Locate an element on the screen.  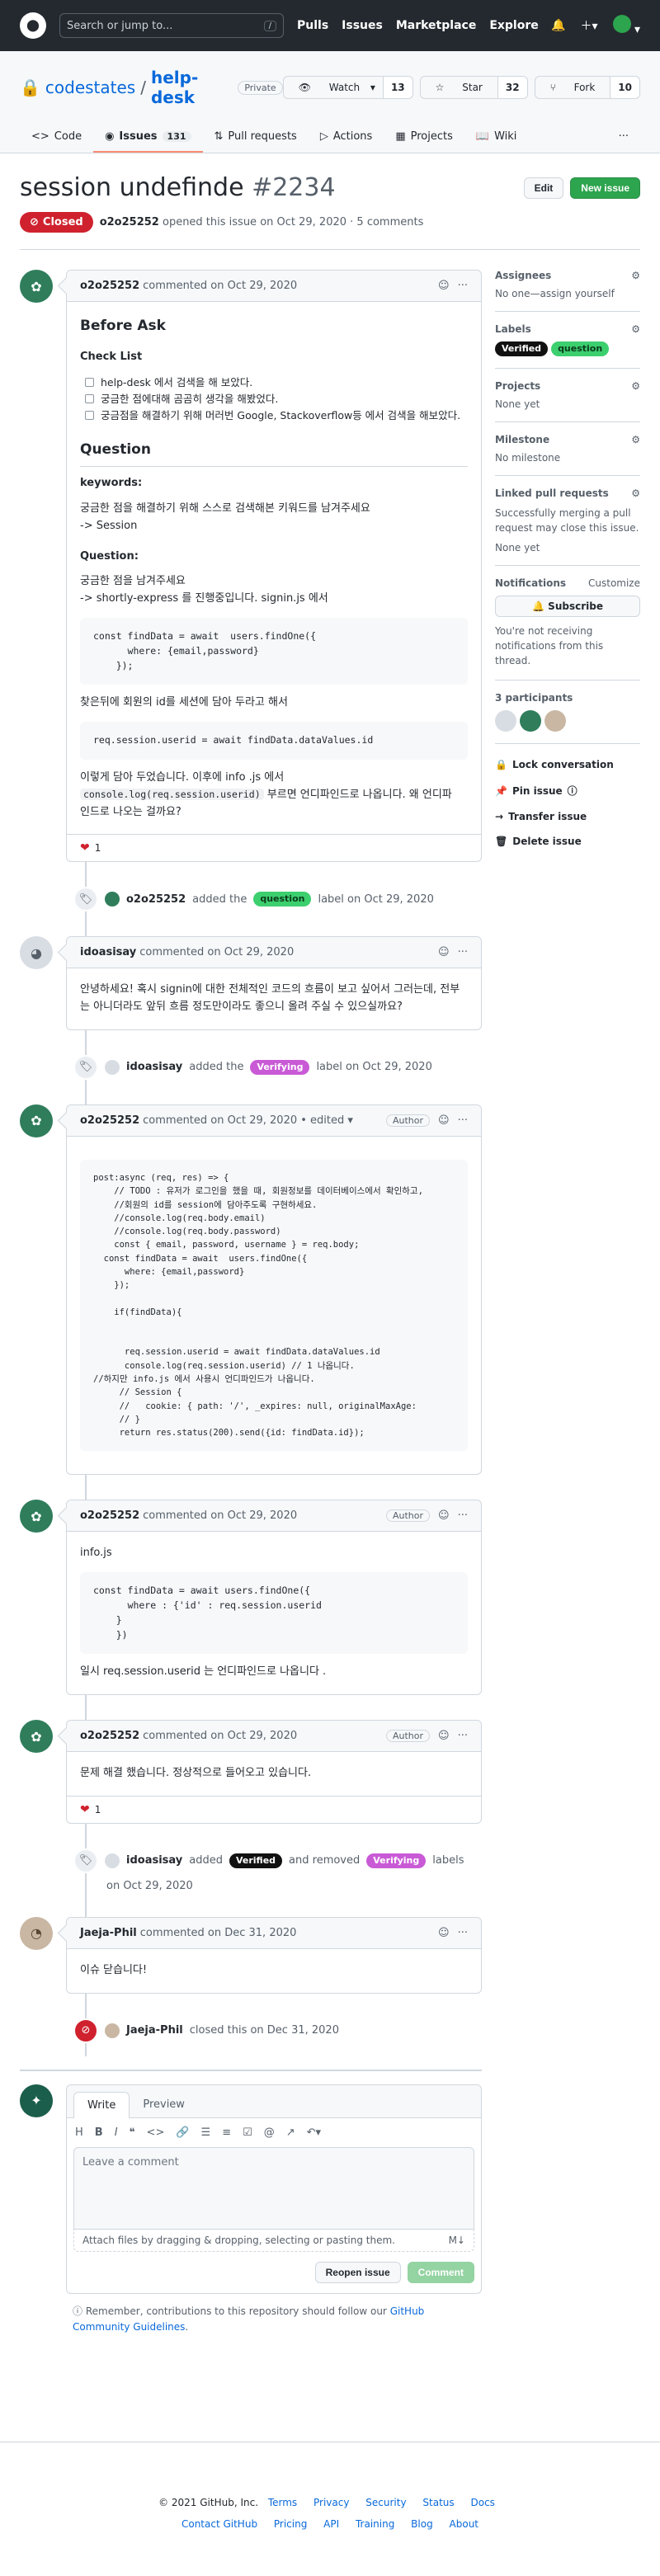
mention-icon: @ is located at coordinates (269, 2132).